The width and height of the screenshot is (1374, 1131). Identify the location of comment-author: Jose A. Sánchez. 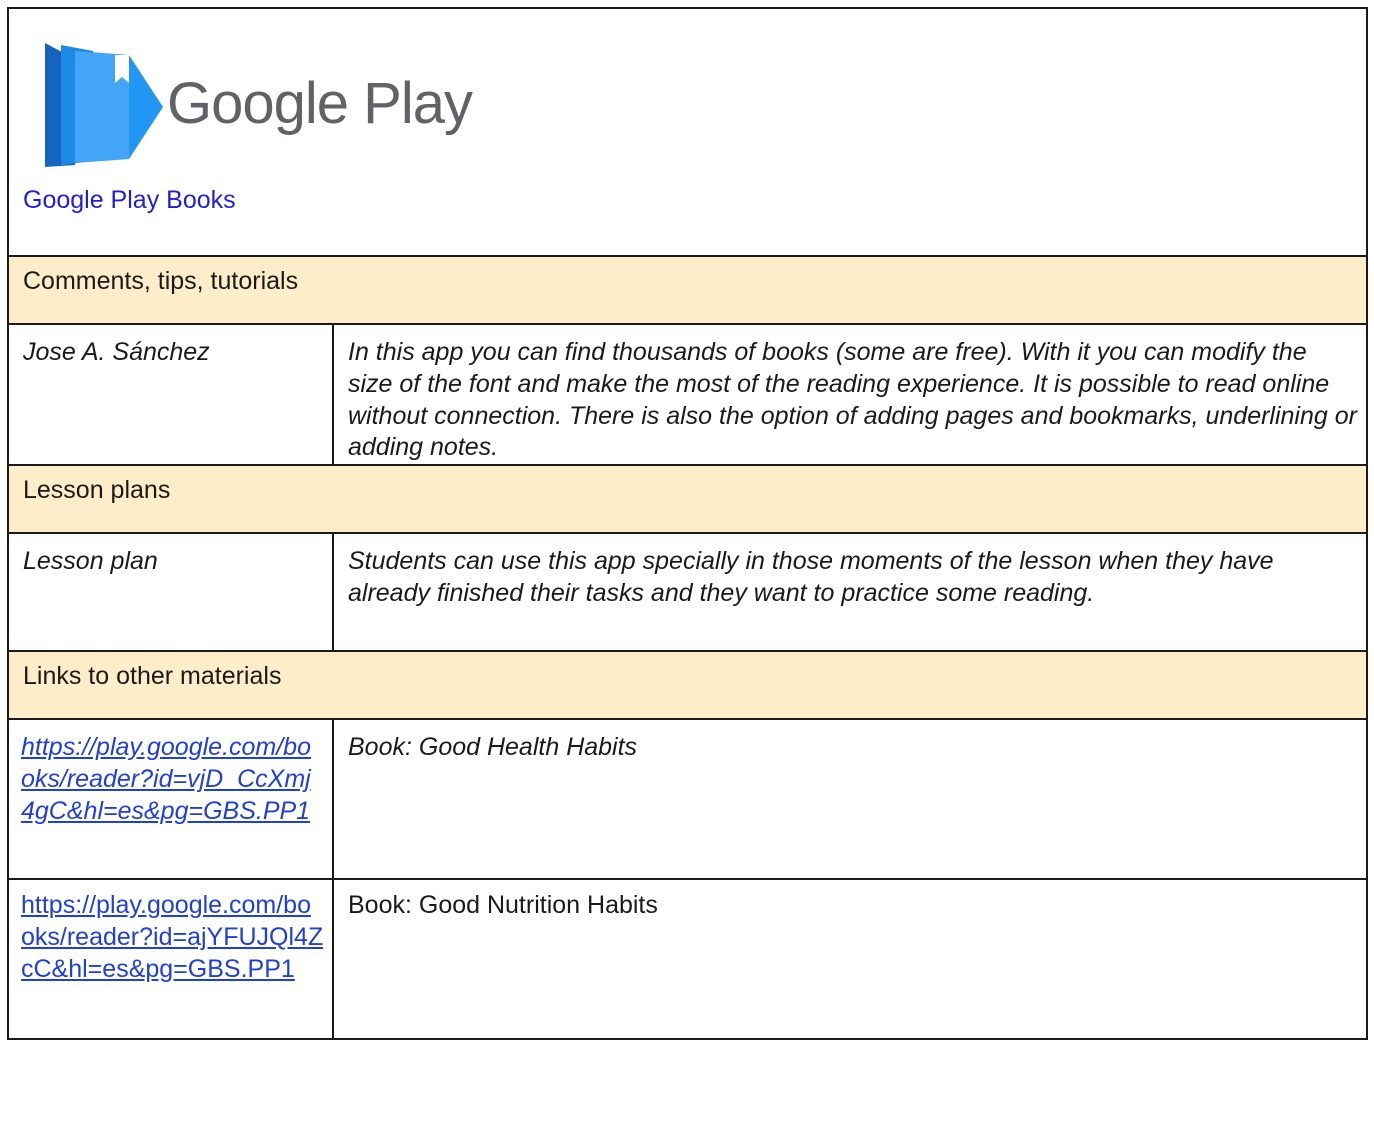
(170, 394).